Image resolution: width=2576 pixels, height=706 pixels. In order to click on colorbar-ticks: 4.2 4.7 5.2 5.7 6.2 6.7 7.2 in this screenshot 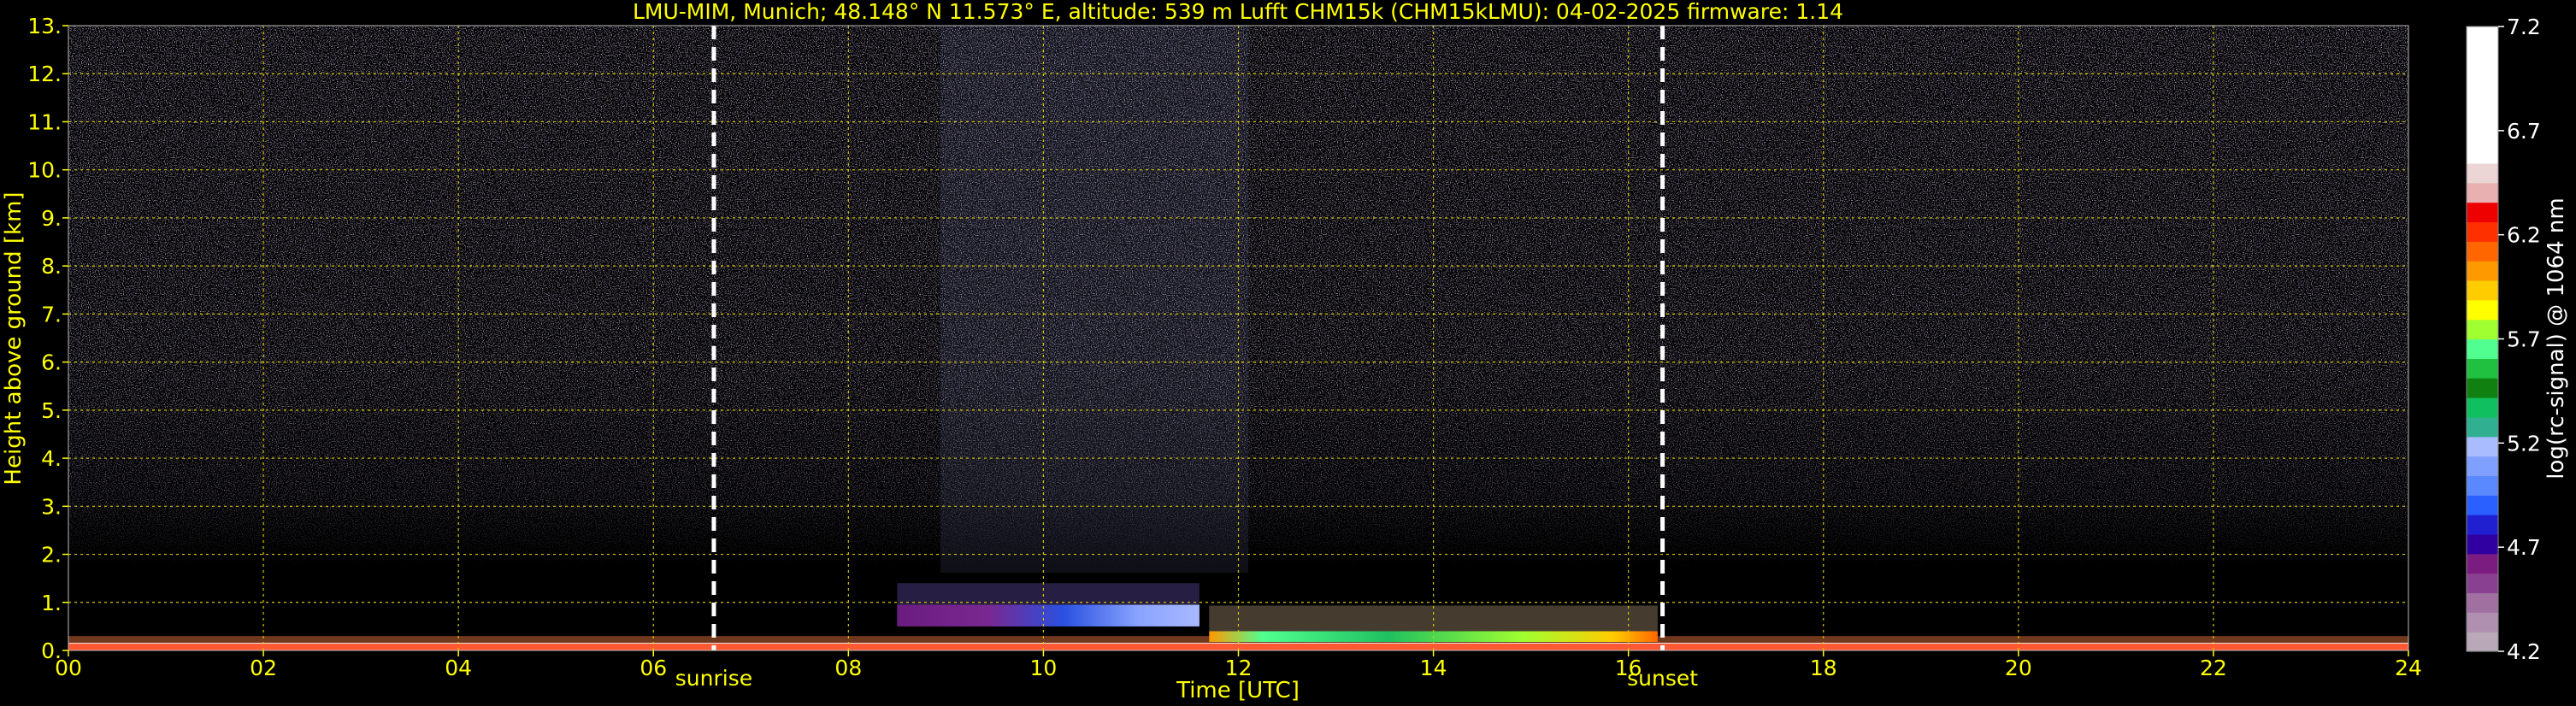, I will do `click(2519, 339)`.